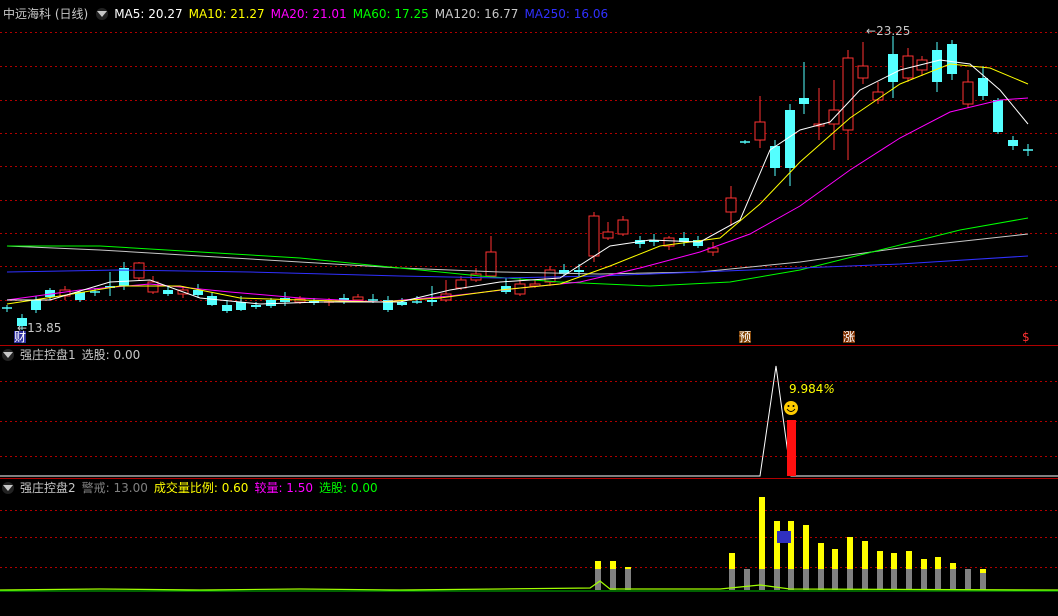  I want to click on panel2-xuangu: 选股: 0.00, so click(348, 488).